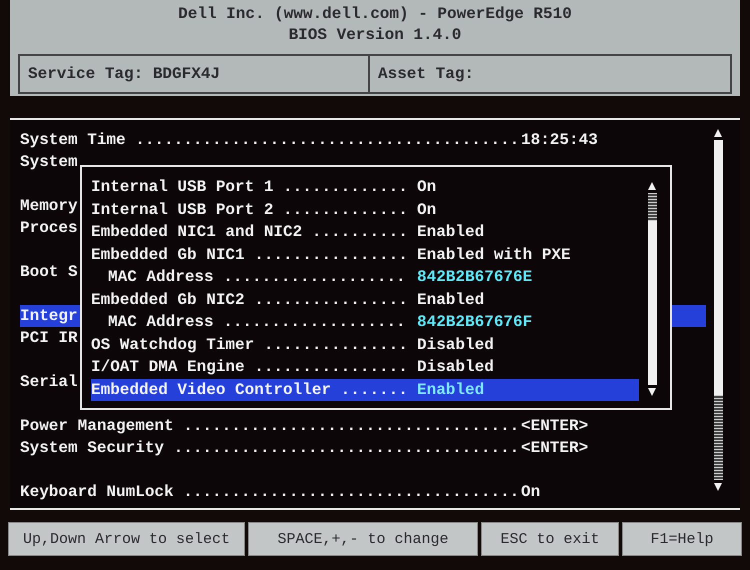 This screenshot has width=750, height=570. I want to click on option-row: I/OAT DMA Engine ................ Disabled, so click(365, 367).